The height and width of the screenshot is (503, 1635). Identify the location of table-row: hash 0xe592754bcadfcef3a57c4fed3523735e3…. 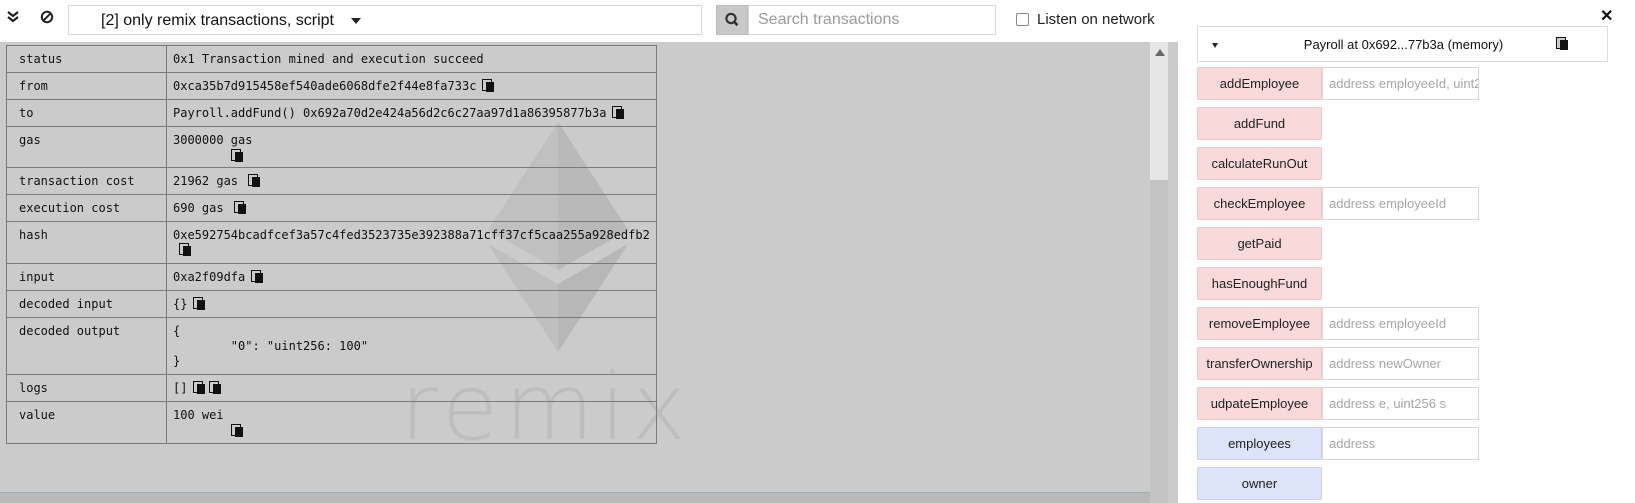
(331, 242).